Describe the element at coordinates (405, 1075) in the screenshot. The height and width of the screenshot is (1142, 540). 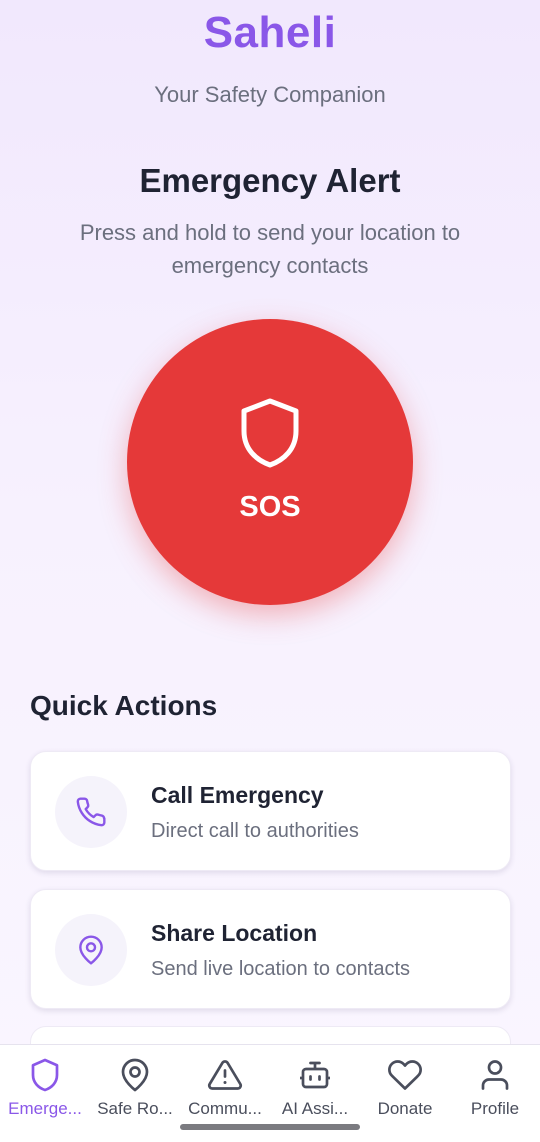
I see `heart-icon` at that location.